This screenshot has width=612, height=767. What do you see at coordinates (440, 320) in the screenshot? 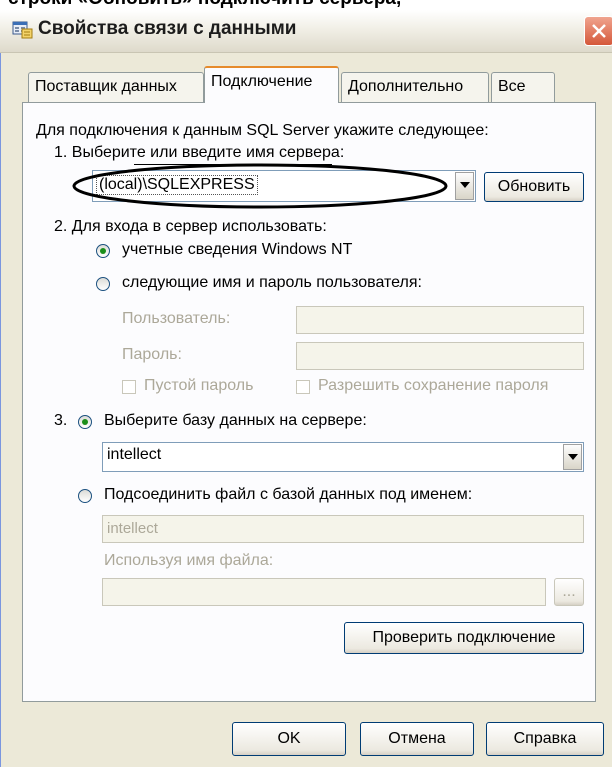
I see `user-field` at bounding box center [440, 320].